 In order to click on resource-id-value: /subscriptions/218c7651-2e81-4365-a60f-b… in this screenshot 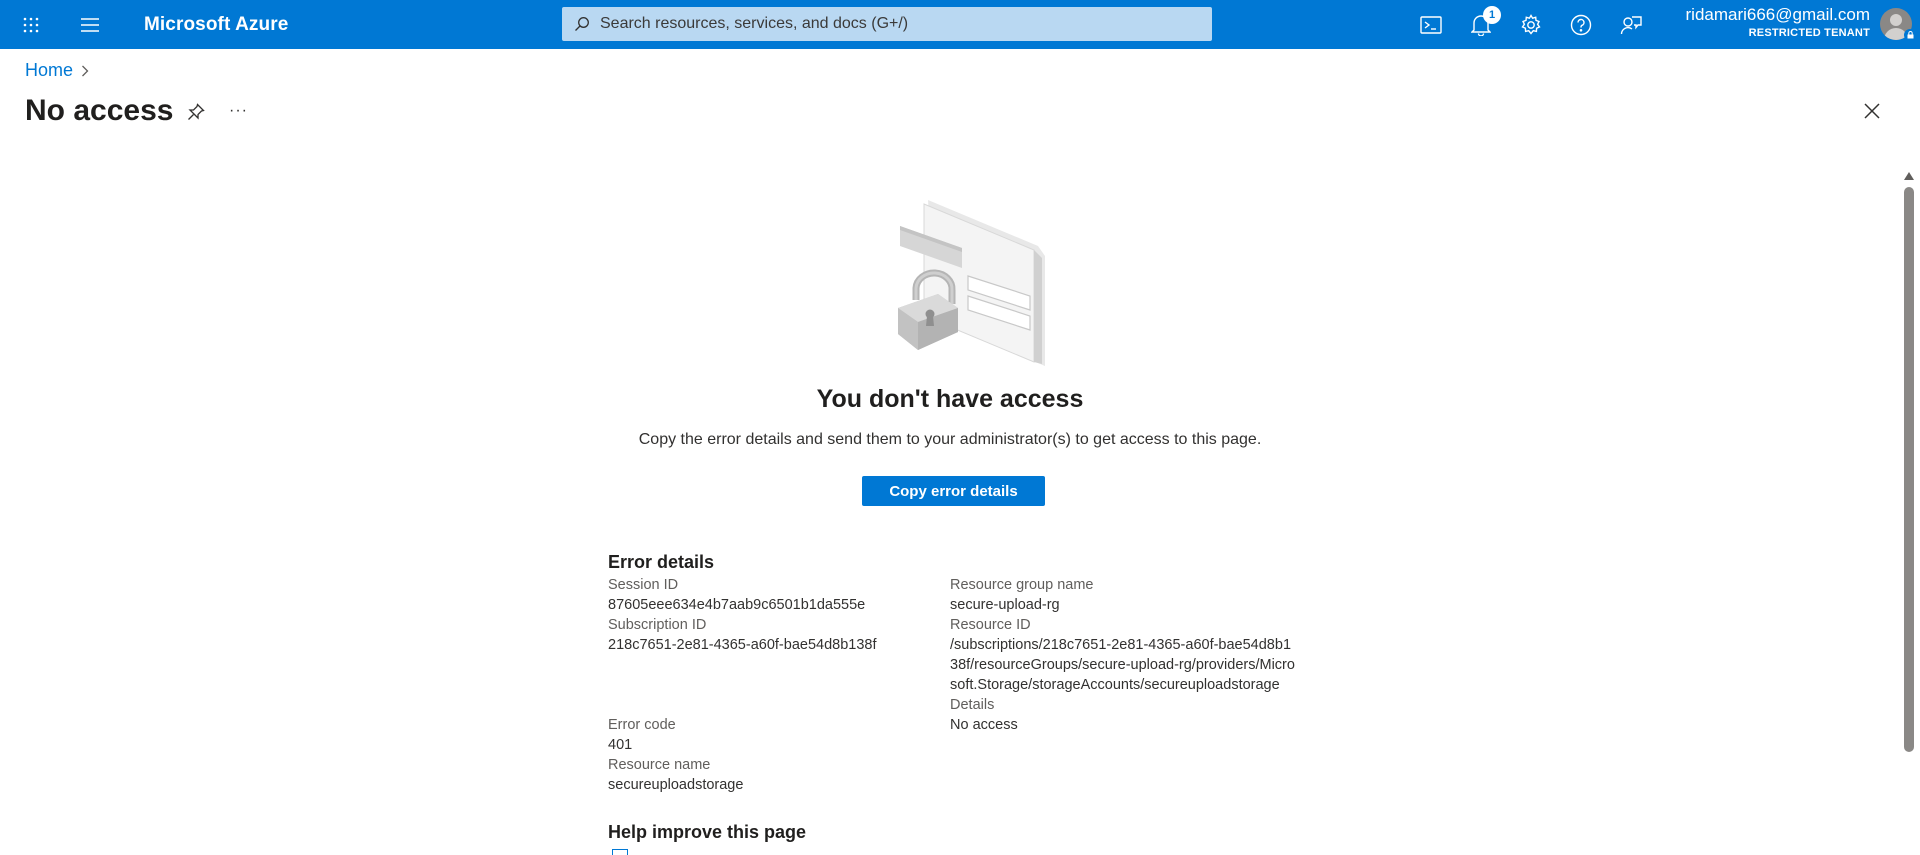, I will do `click(1122, 665)`.